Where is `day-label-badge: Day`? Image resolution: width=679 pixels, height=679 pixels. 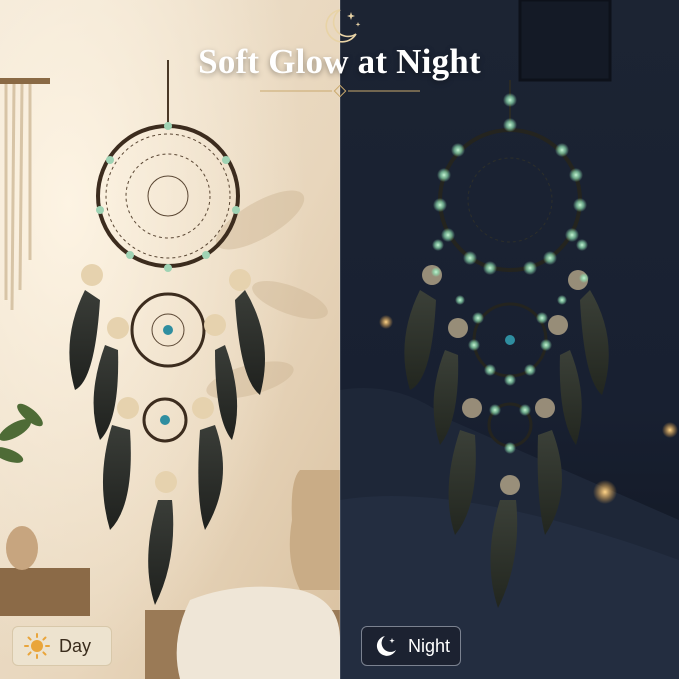 day-label-badge: Day is located at coordinates (62, 646).